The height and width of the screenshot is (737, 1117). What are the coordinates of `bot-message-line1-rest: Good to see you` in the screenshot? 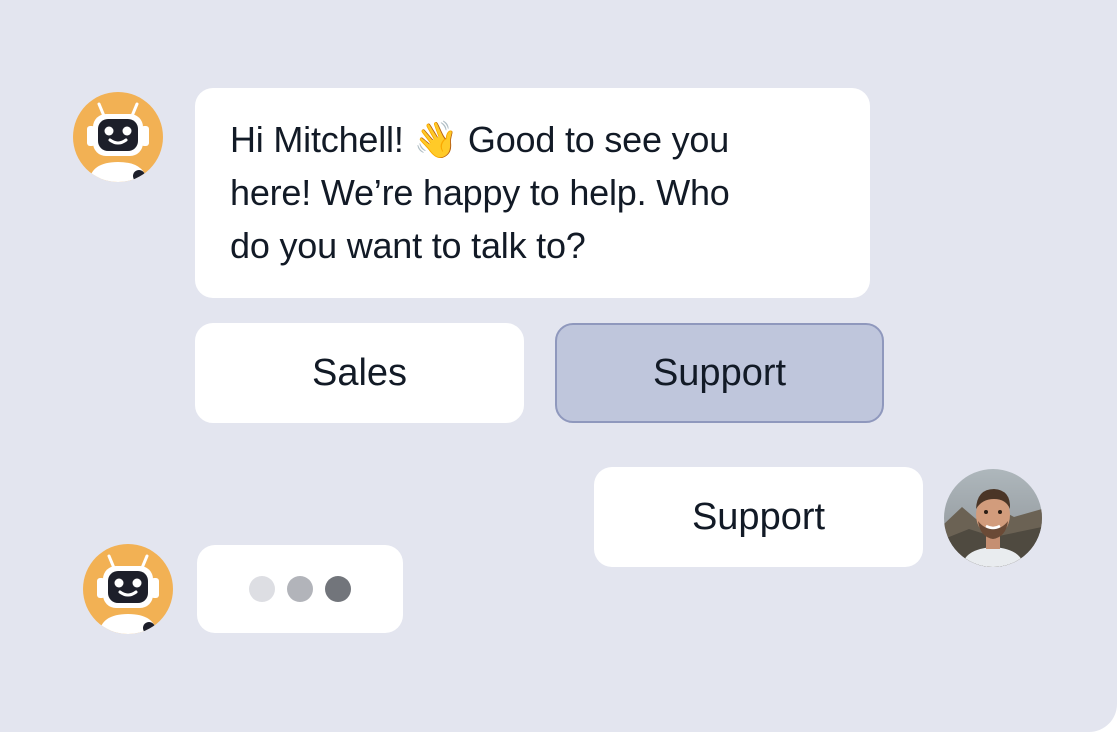 It's located at (598, 139).